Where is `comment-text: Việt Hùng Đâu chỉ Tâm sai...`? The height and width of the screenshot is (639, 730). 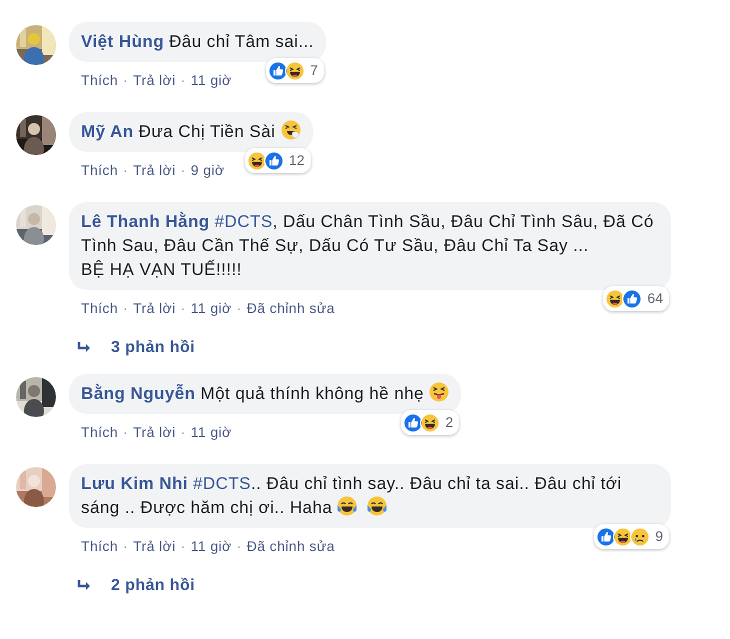
comment-text: Việt Hùng Đâu chỉ Tâm sai... is located at coordinates (197, 42).